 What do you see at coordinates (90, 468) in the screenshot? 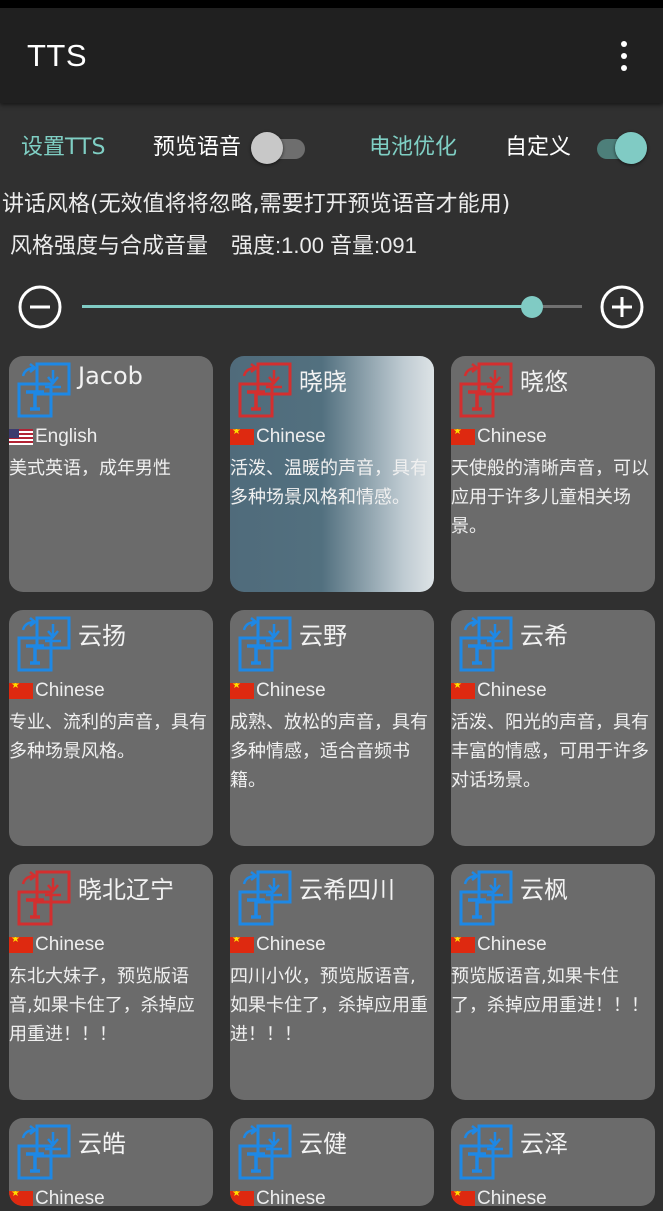
I see `voice-description: 美式英语，成年男性` at bounding box center [90, 468].